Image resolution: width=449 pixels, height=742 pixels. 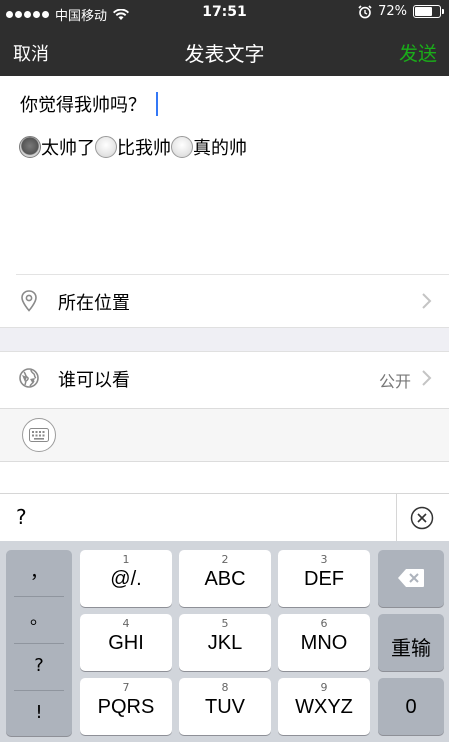 I want to click on key-label: PQRS, so click(x=126, y=707).